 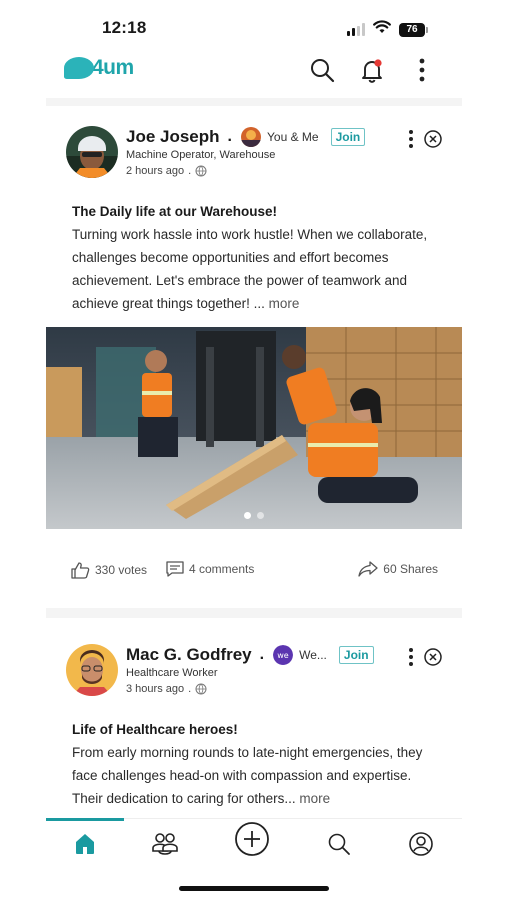 I want to click on status-bar: 12:18 76, so click(x=253, y=25).